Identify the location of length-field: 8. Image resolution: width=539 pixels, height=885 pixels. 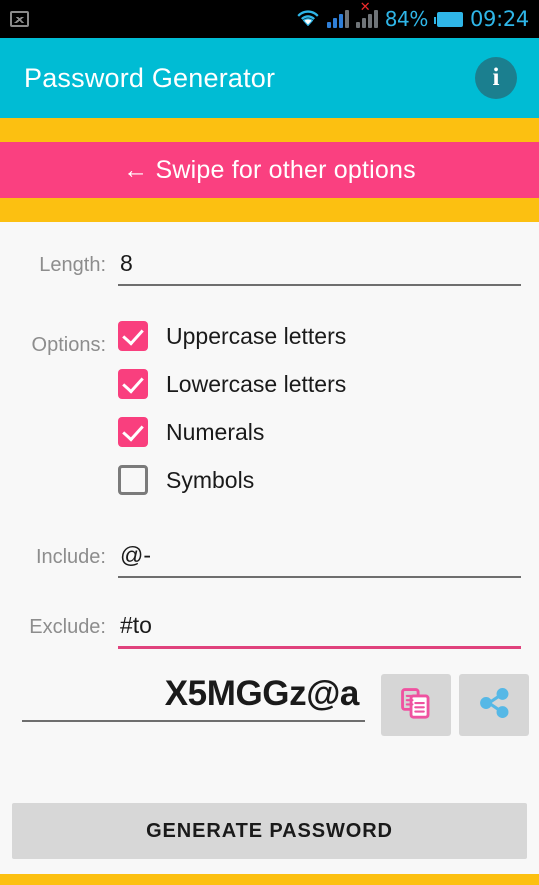
(319, 268).